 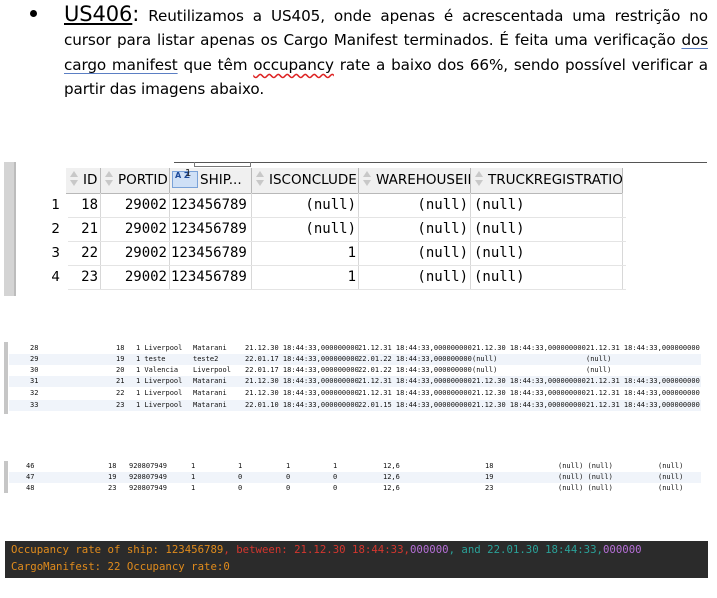 I want to click on column-header-label: ISCONCLUDED, so click(x=314, y=180).